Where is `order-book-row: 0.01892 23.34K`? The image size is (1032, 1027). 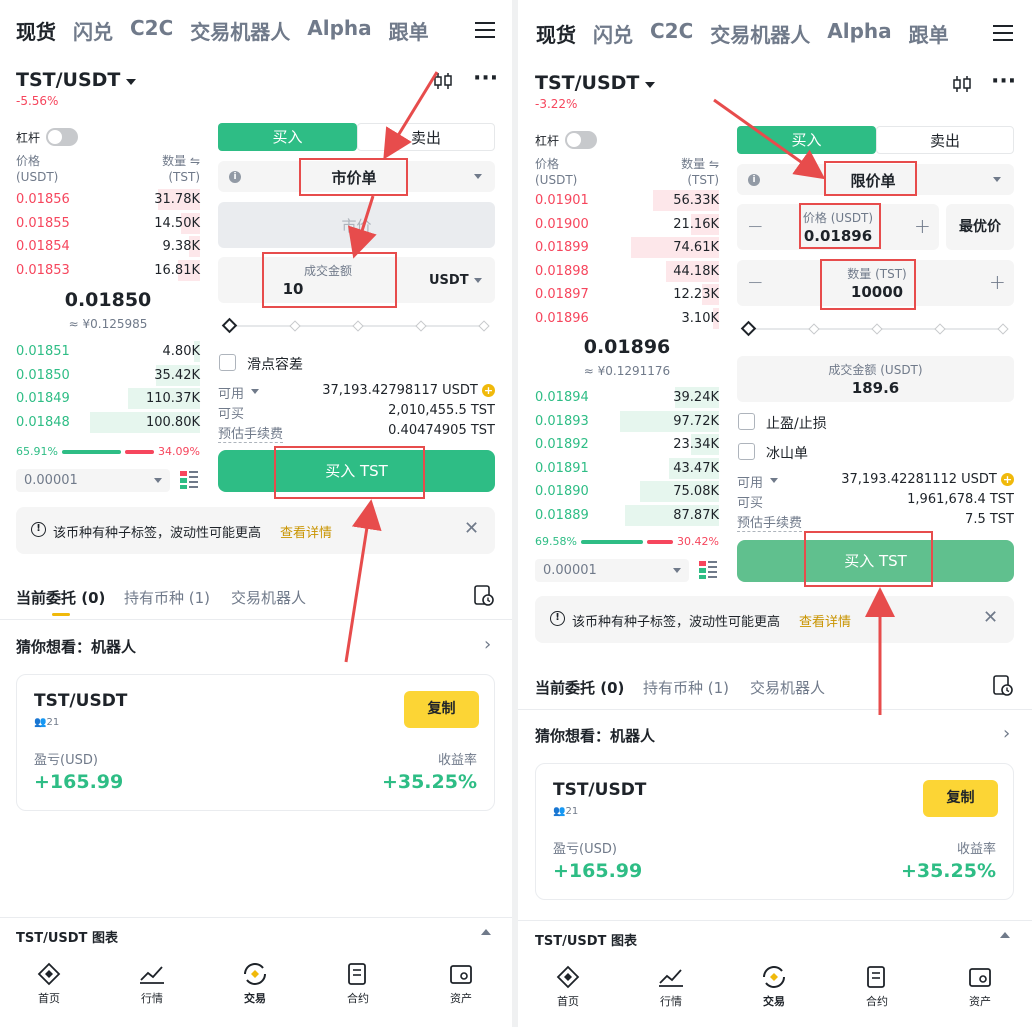 order-book-row: 0.01892 23.34K is located at coordinates (627, 444).